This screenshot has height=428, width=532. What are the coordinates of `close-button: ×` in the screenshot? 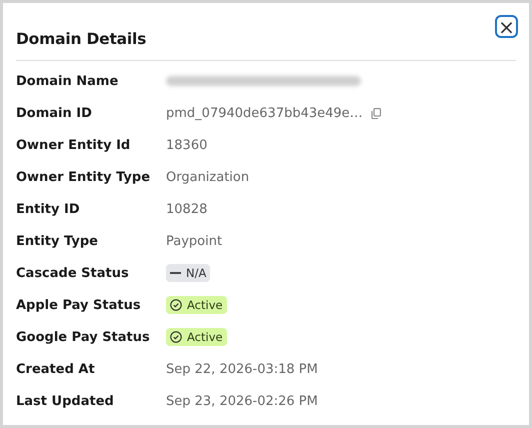 It's located at (506, 26).